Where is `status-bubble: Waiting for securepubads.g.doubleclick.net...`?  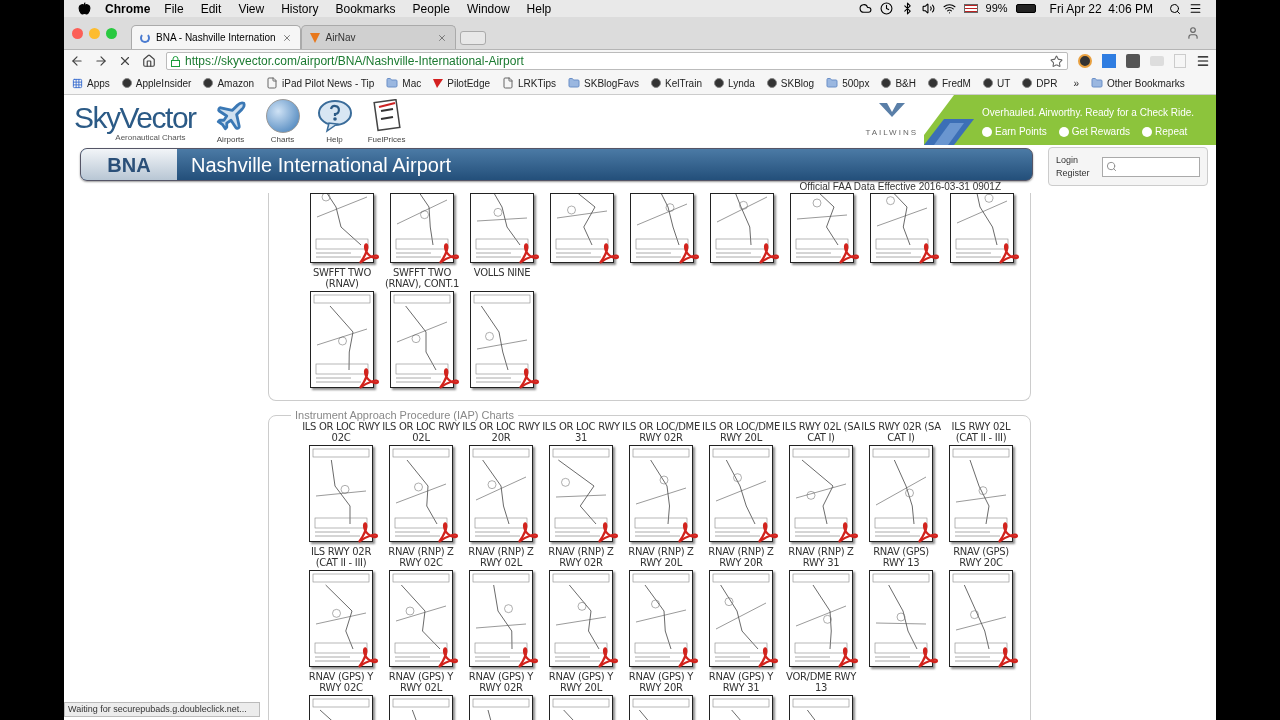 status-bubble: Waiting for securepubads.g.doubleclick.net... is located at coordinates (162, 709).